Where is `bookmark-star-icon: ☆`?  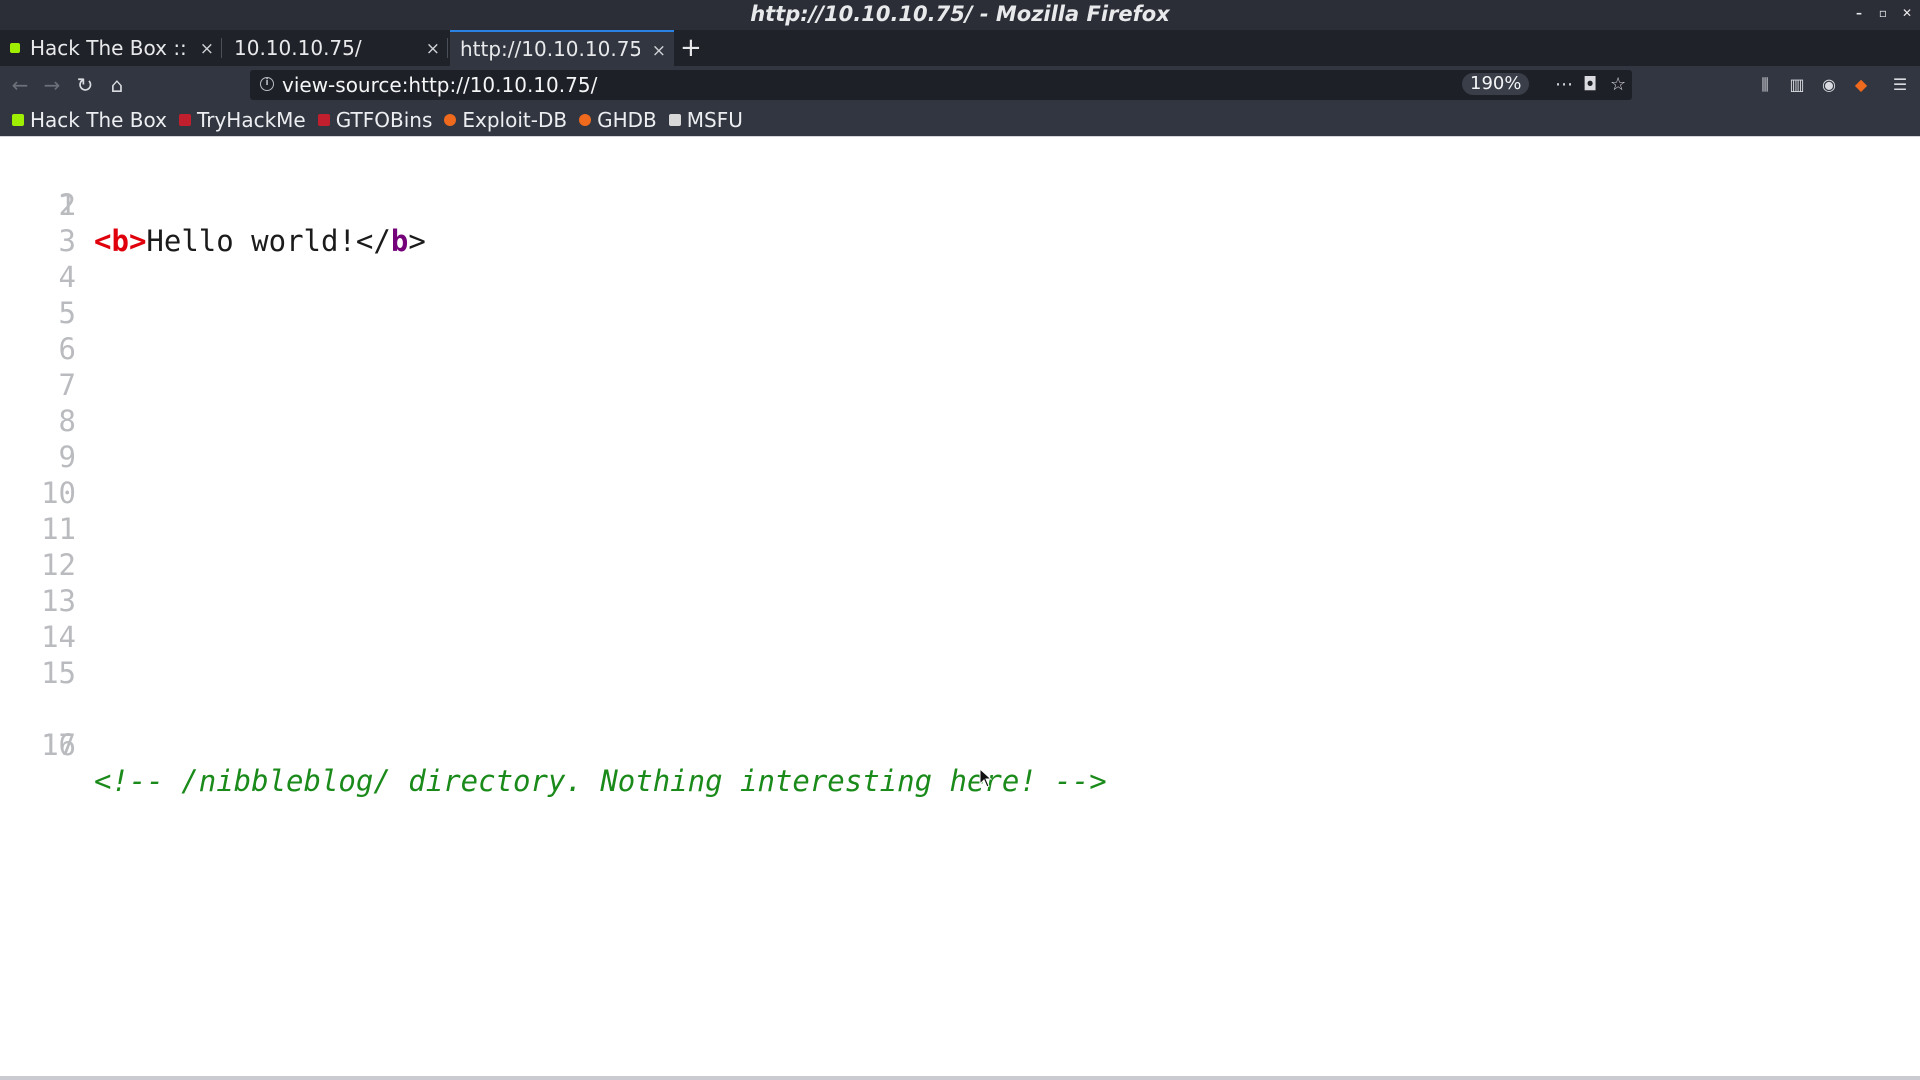
bookmark-star-icon: ☆ is located at coordinates (1618, 84).